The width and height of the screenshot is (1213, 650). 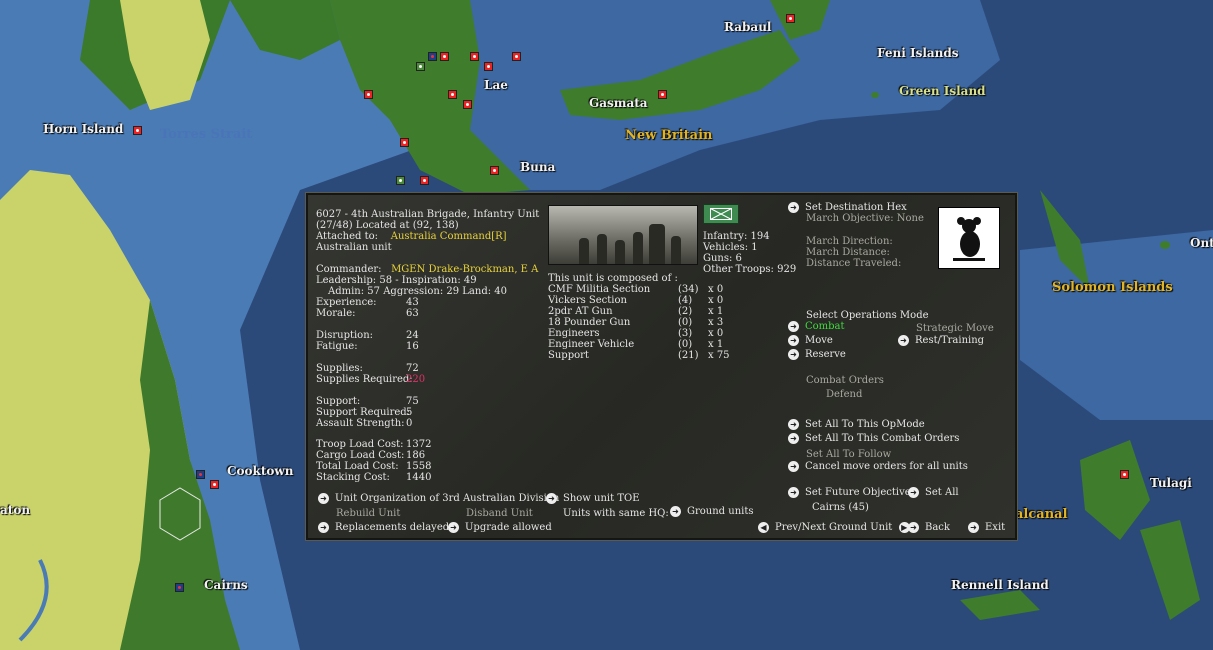 I want to click on stat-row: Total Load Cost: 1558, so click(x=374, y=466).